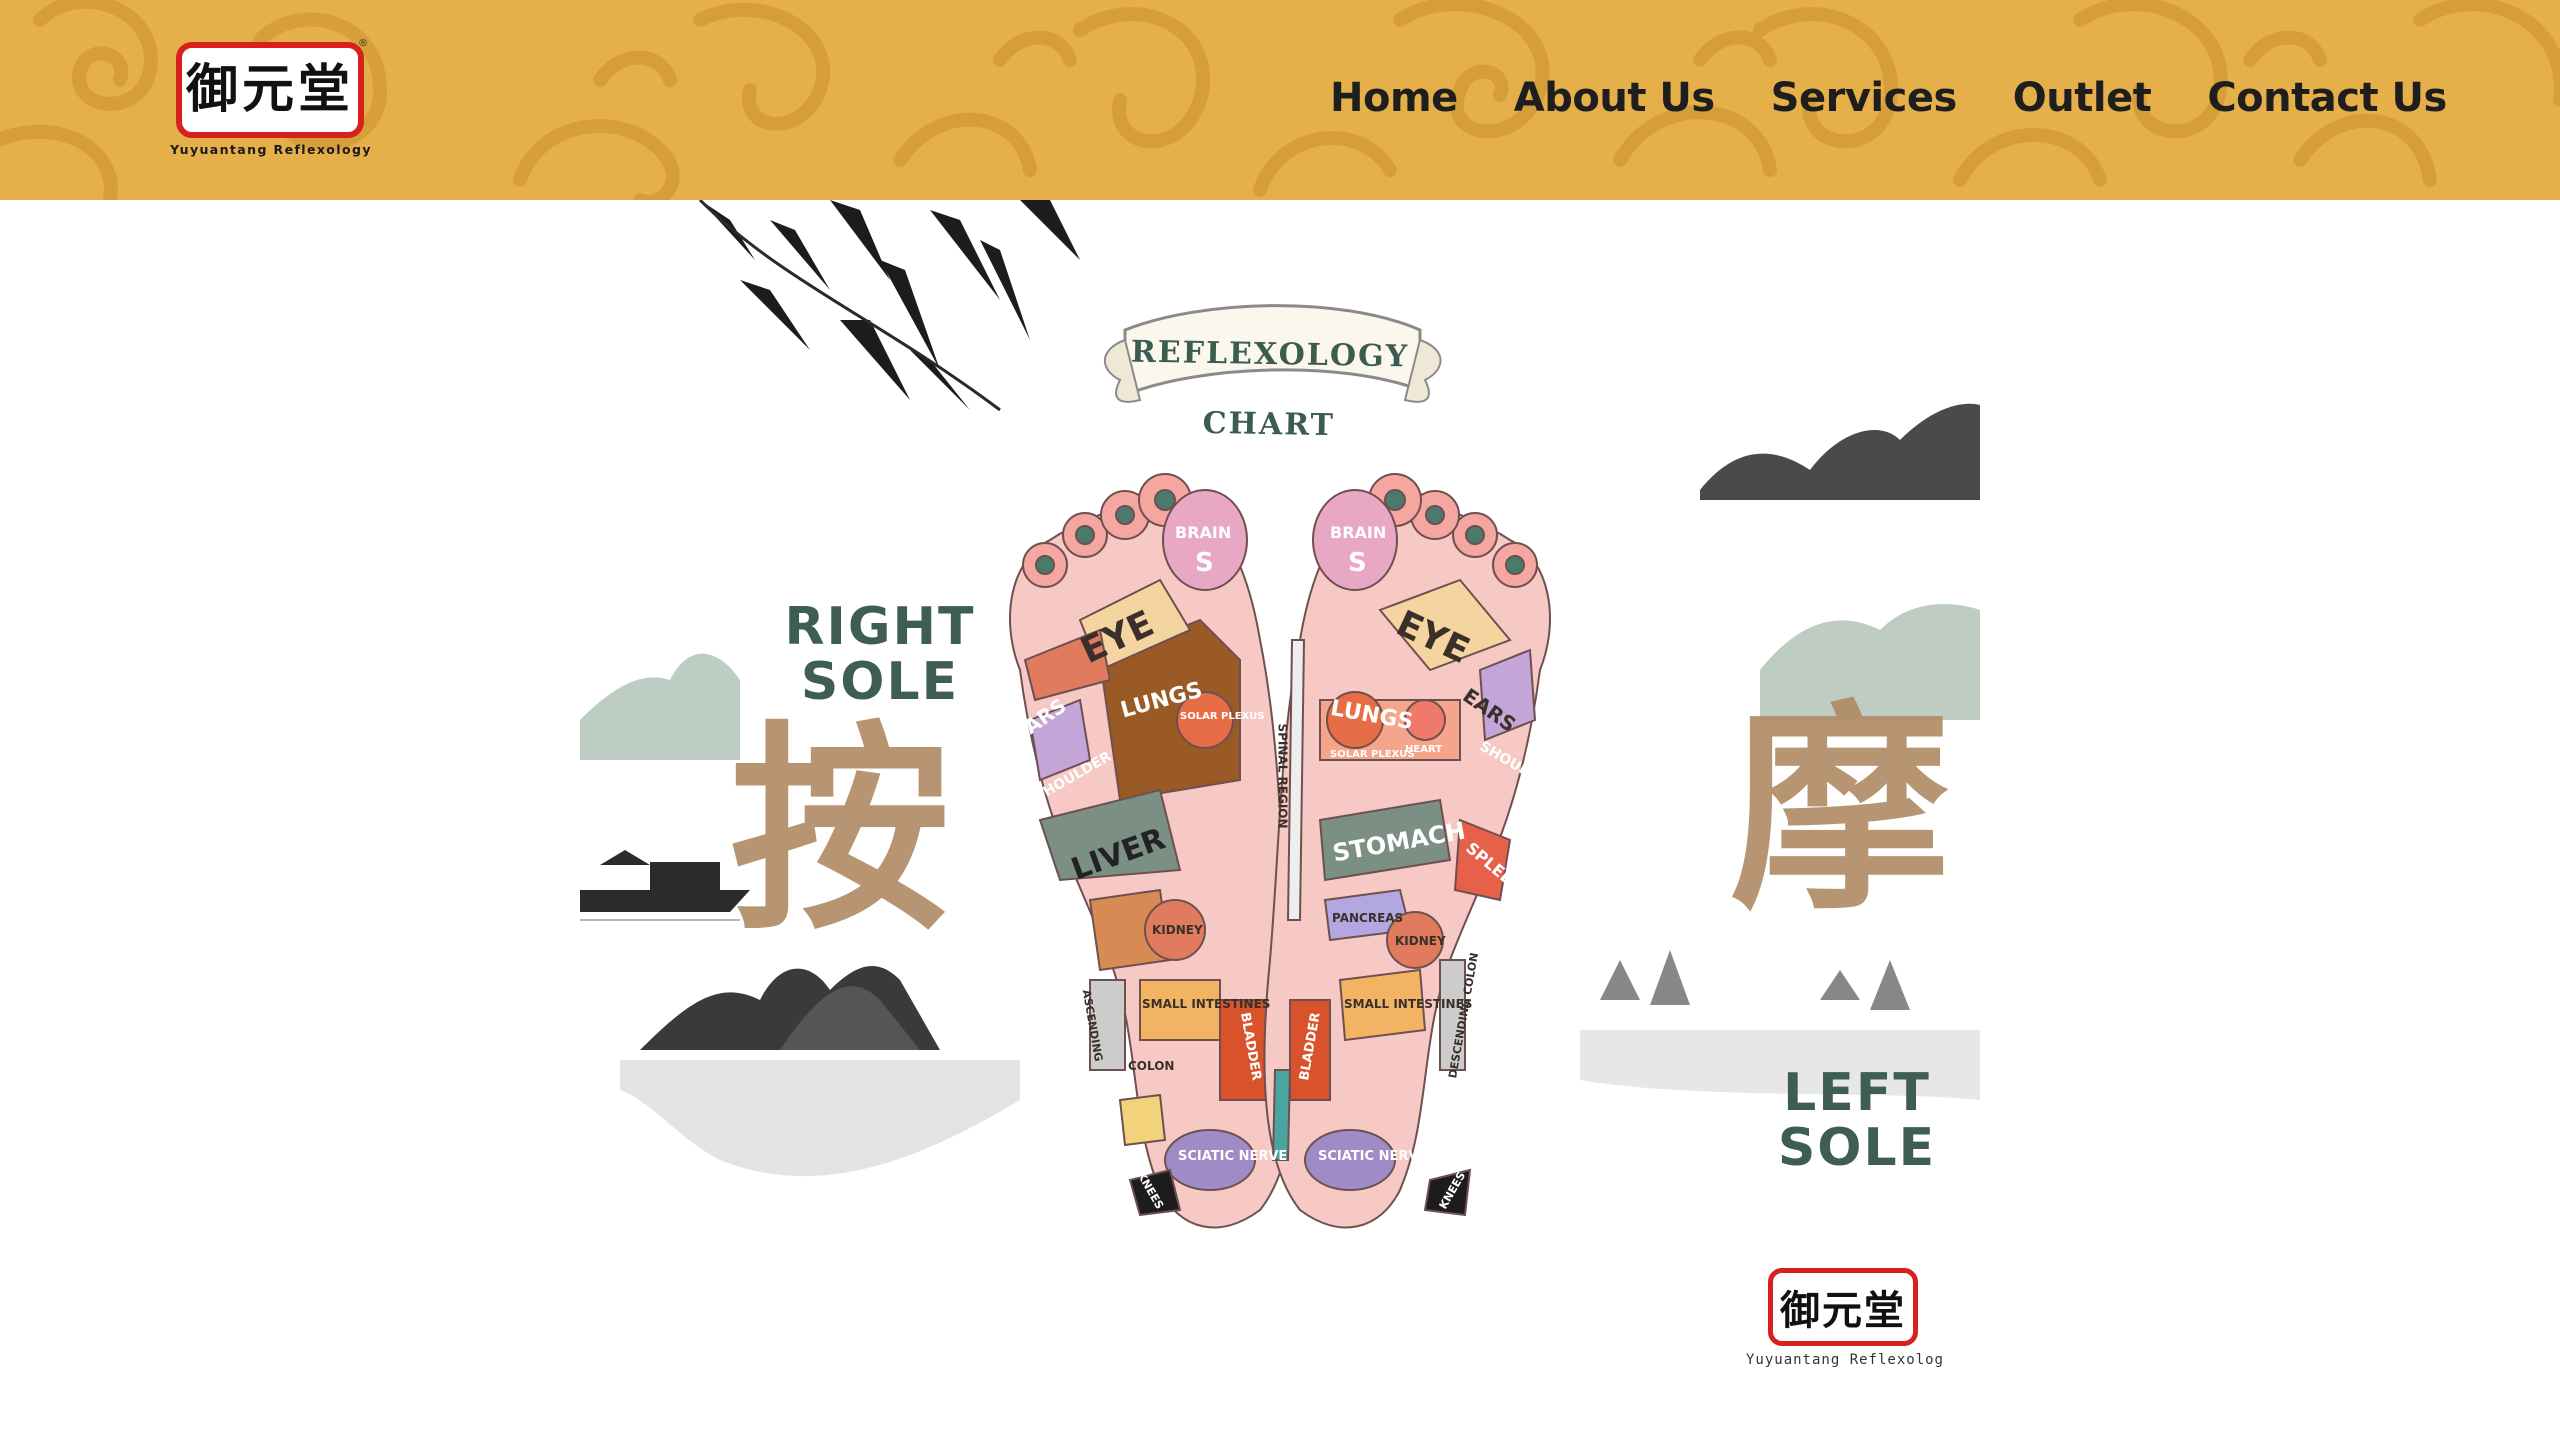 This screenshot has width=2560, height=1440. What do you see at coordinates (2082, 98) in the screenshot?
I see `nav-outlet: Outlet` at bounding box center [2082, 98].